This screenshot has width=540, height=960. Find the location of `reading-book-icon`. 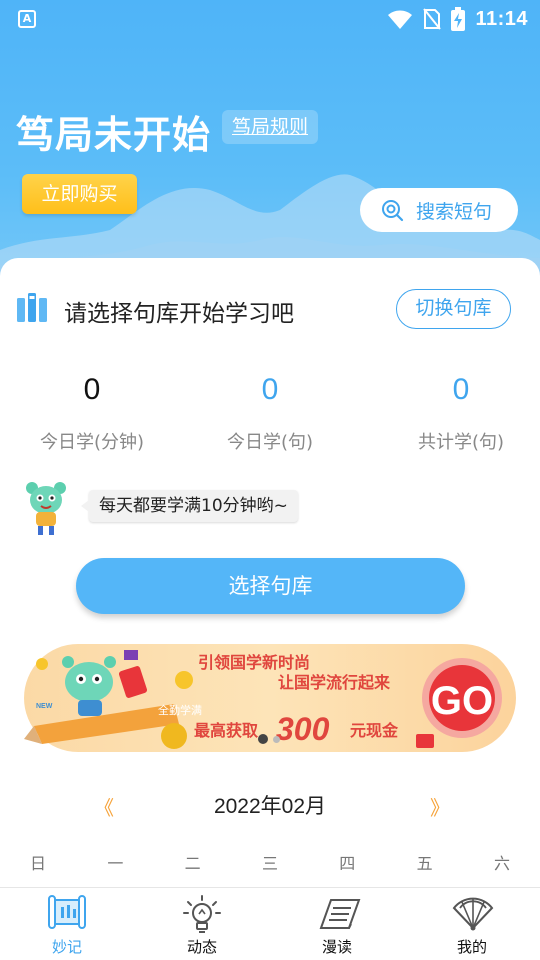

reading-book-icon is located at coordinates (340, 914).